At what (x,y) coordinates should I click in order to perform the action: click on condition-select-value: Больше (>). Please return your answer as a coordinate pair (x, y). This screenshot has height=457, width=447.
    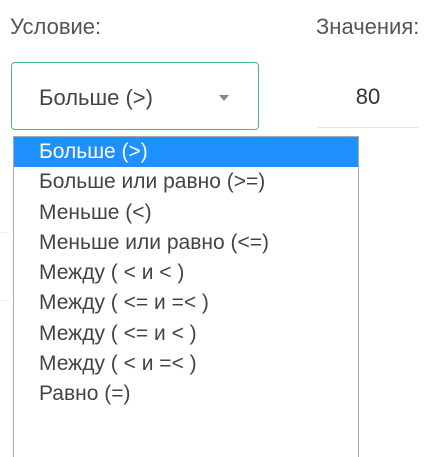
    Looking at the image, I should click on (96, 97).